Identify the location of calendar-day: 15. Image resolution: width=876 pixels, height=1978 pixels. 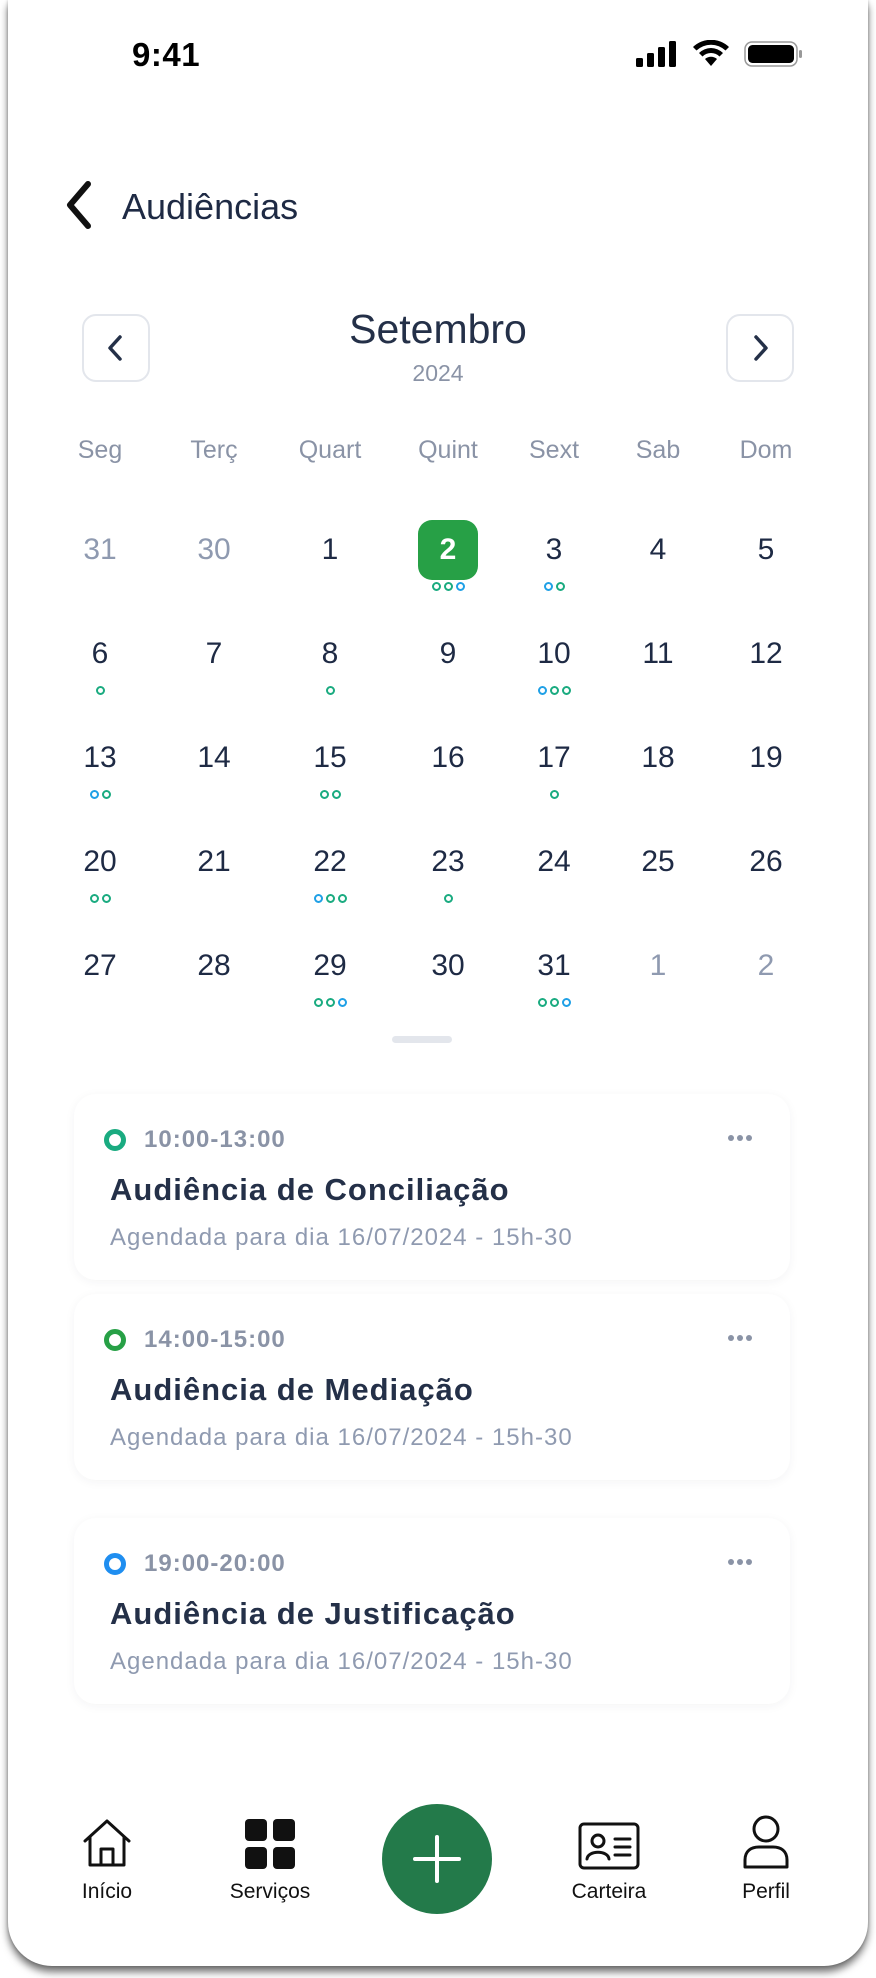
(330, 778).